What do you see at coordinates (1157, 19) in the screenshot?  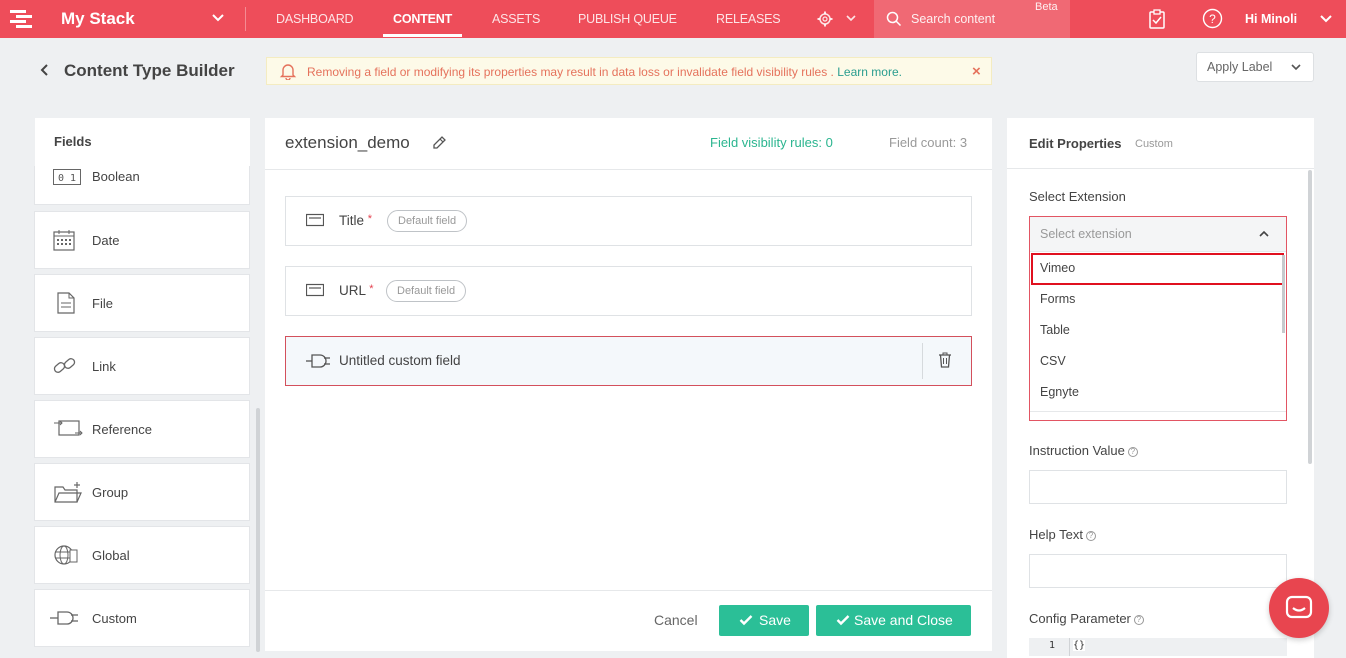 I see `clipboard-icon` at bounding box center [1157, 19].